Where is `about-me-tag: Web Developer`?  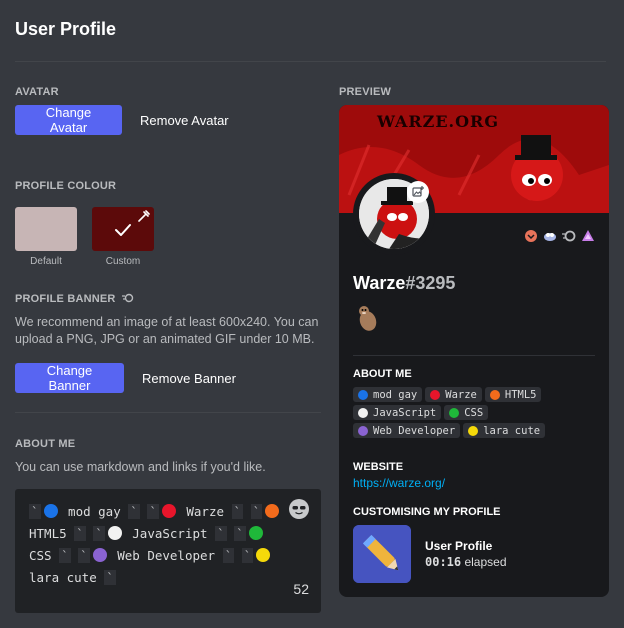
about-me-tag: Web Developer is located at coordinates (407, 430).